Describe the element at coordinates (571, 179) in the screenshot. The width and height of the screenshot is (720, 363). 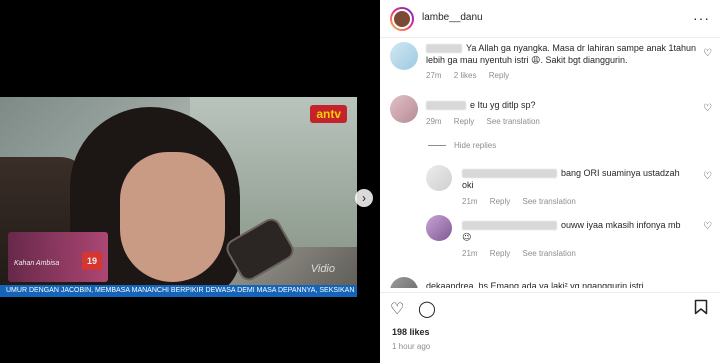
I see `comment-text: bang ORI suaminya ustadzah oki` at that location.